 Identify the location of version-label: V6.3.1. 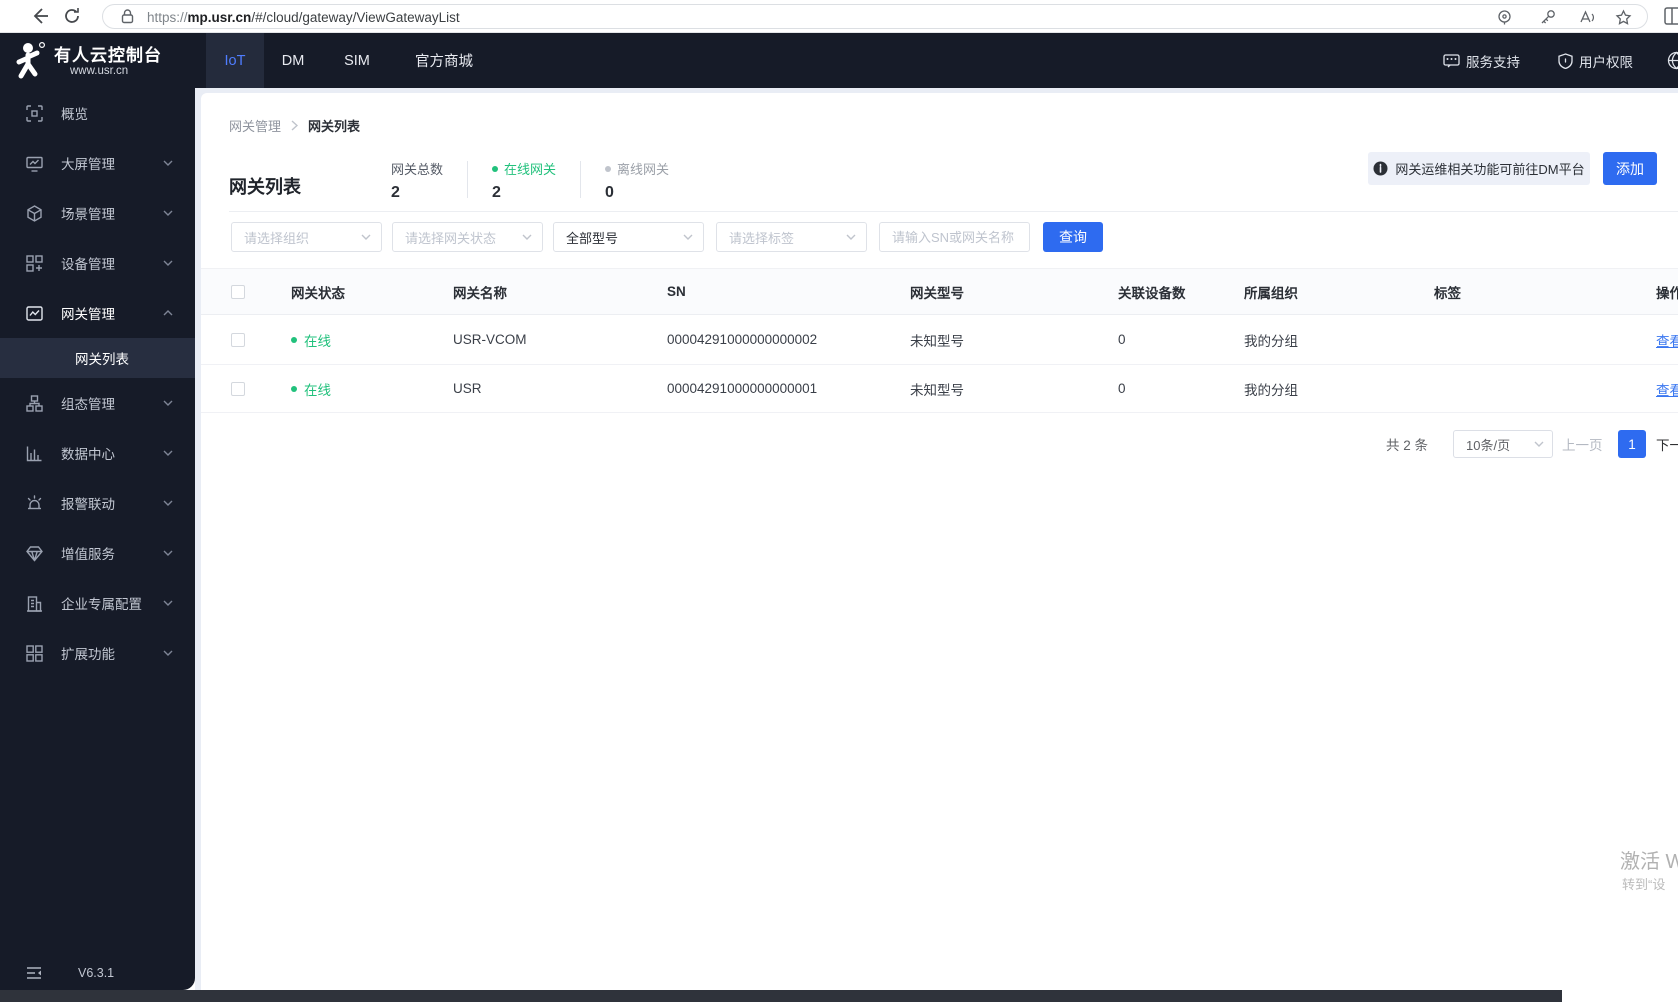
(96, 973).